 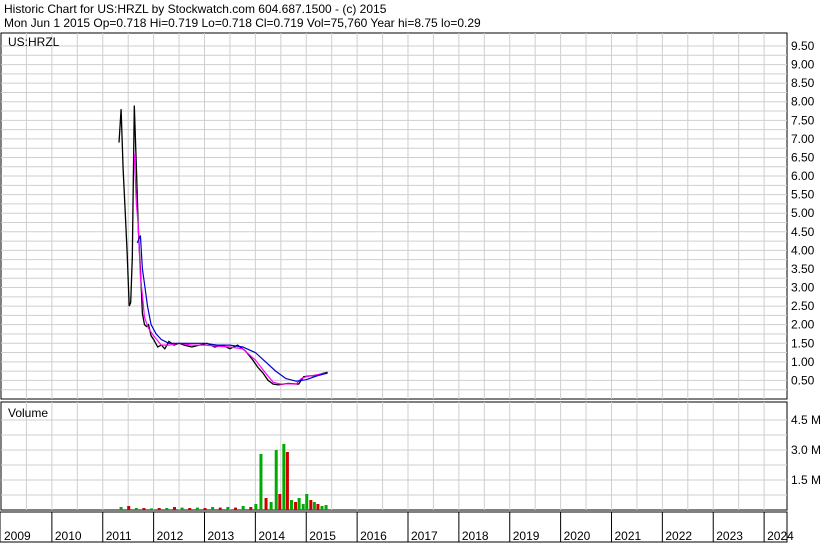 I want to click on volume-tick-label: 1.5 M, so click(x=806, y=480).